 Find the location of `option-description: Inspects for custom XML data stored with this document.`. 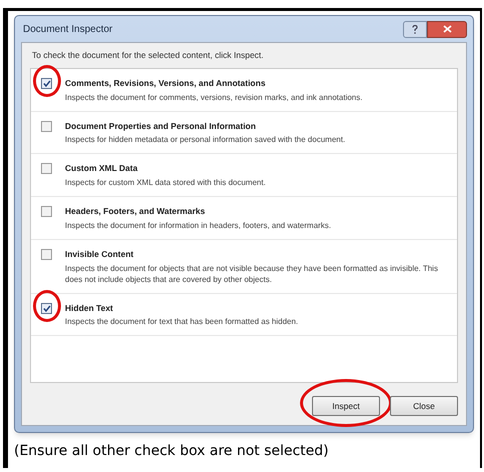

option-description: Inspects for custom XML data stored with this document. is located at coordinates (165, 182).